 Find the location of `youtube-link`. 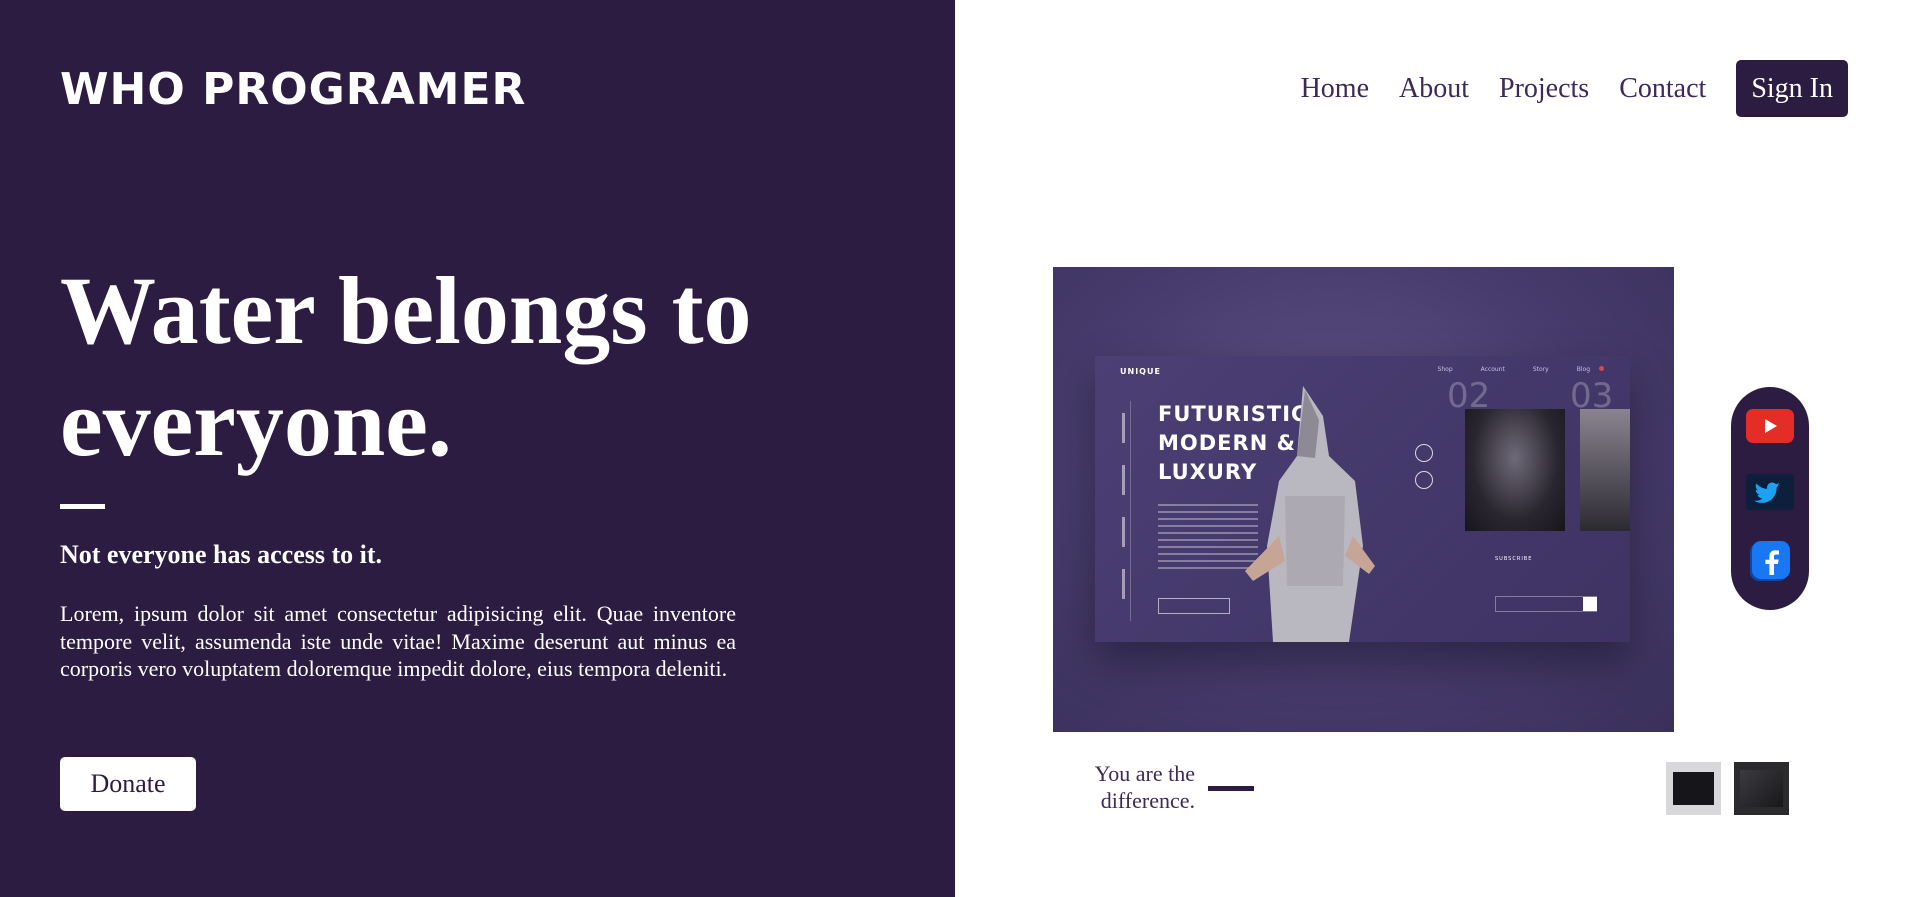

youtube-link is located at coordinates (1770, 426).